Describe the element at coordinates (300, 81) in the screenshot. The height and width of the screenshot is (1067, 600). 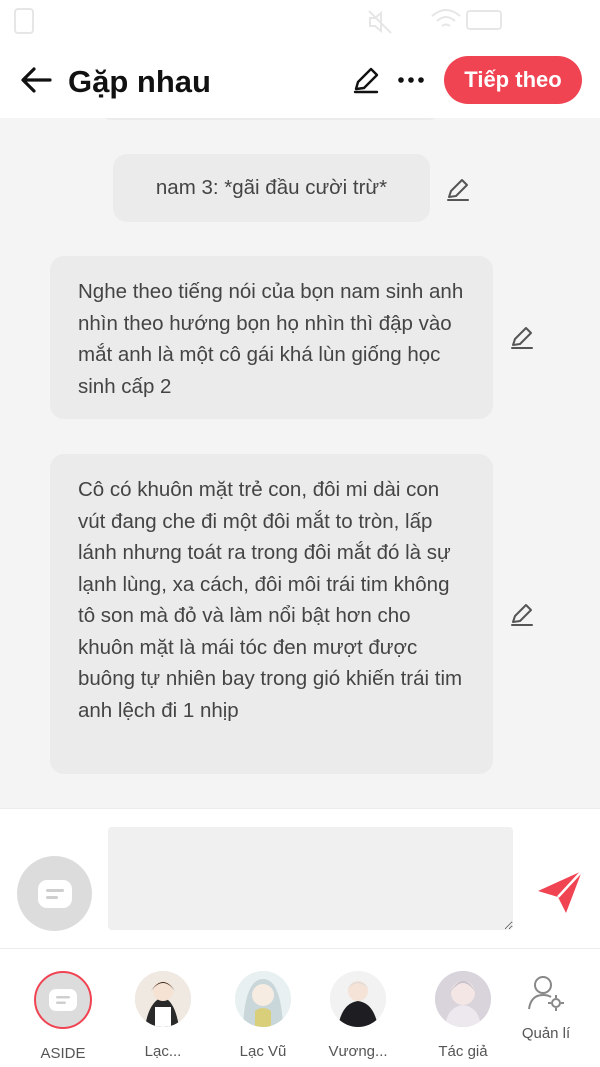
I see `top-app-bar: Gặp nhau Tiếp theo` at that location.